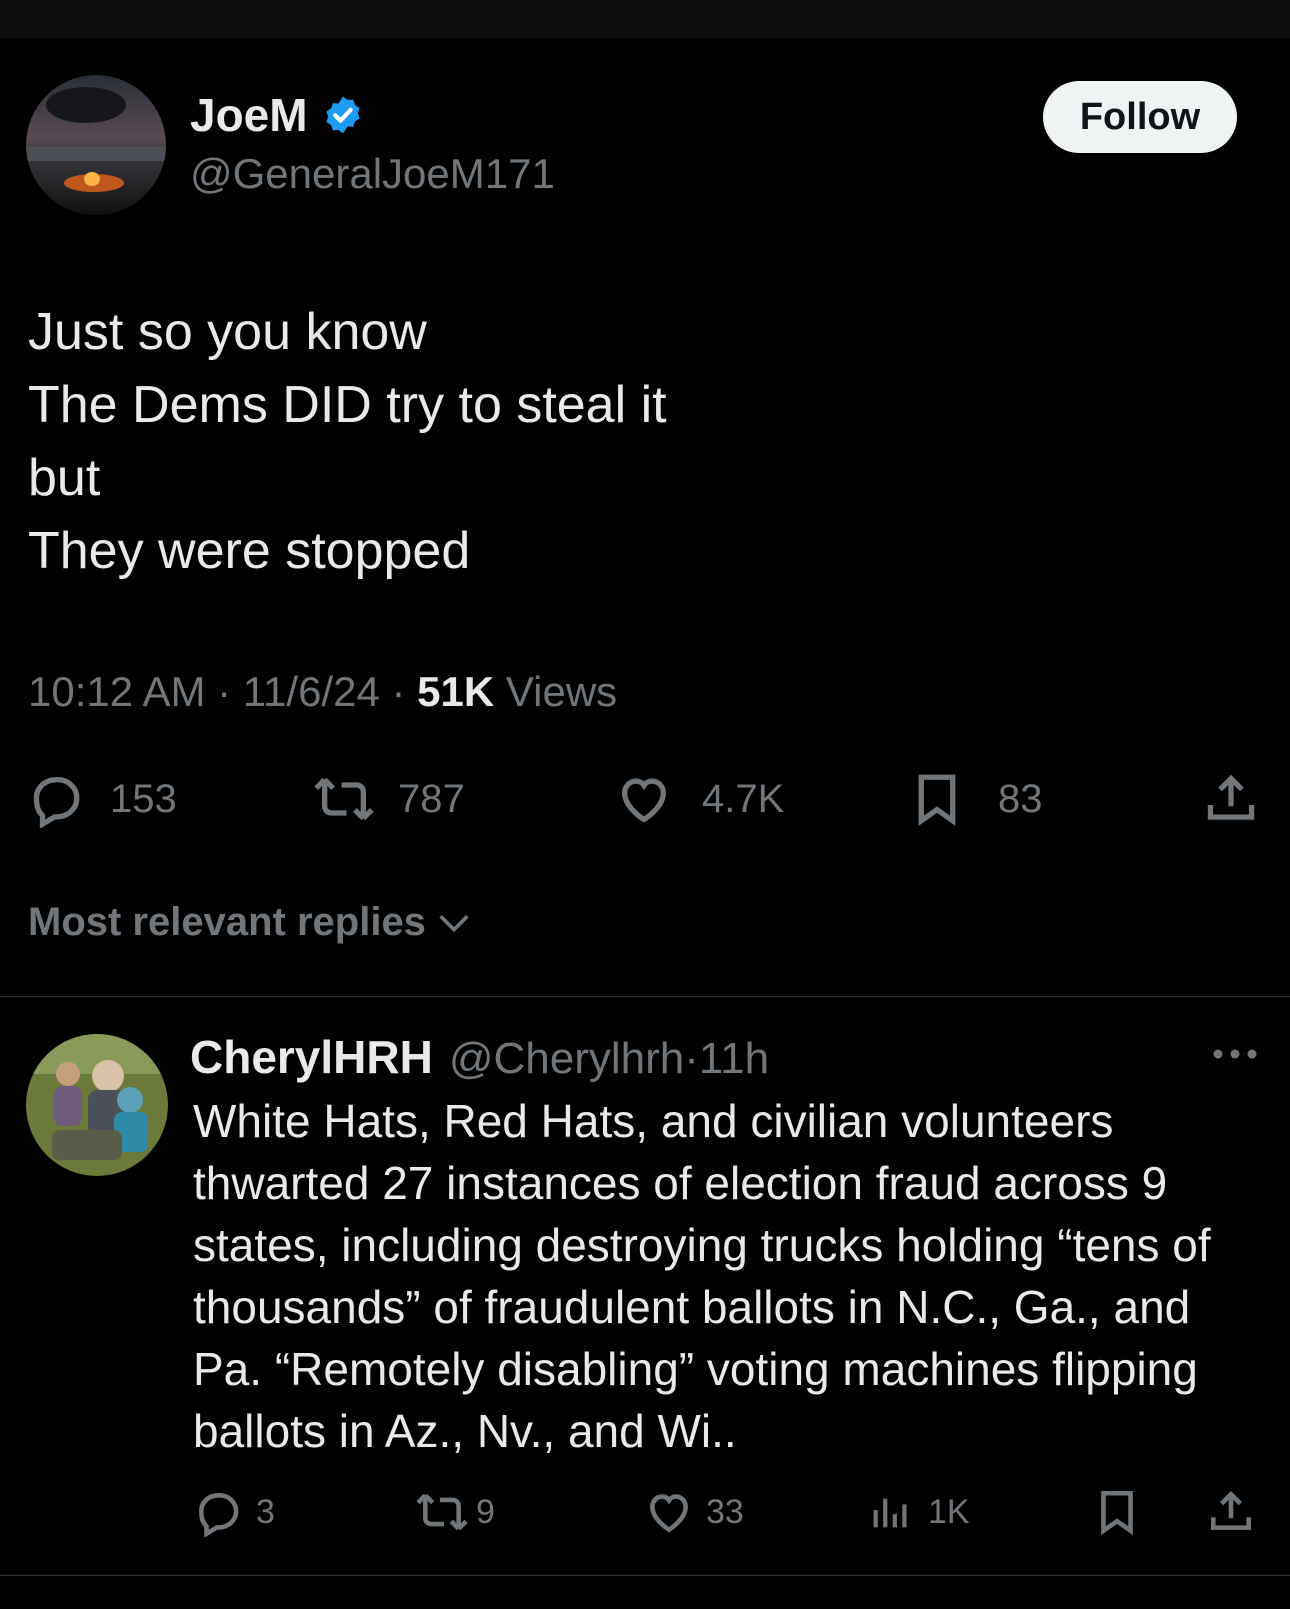  What do you see at coordinates (645, 19) in the screenshot?
I see `status-bar` at bounding box center [645, 19].